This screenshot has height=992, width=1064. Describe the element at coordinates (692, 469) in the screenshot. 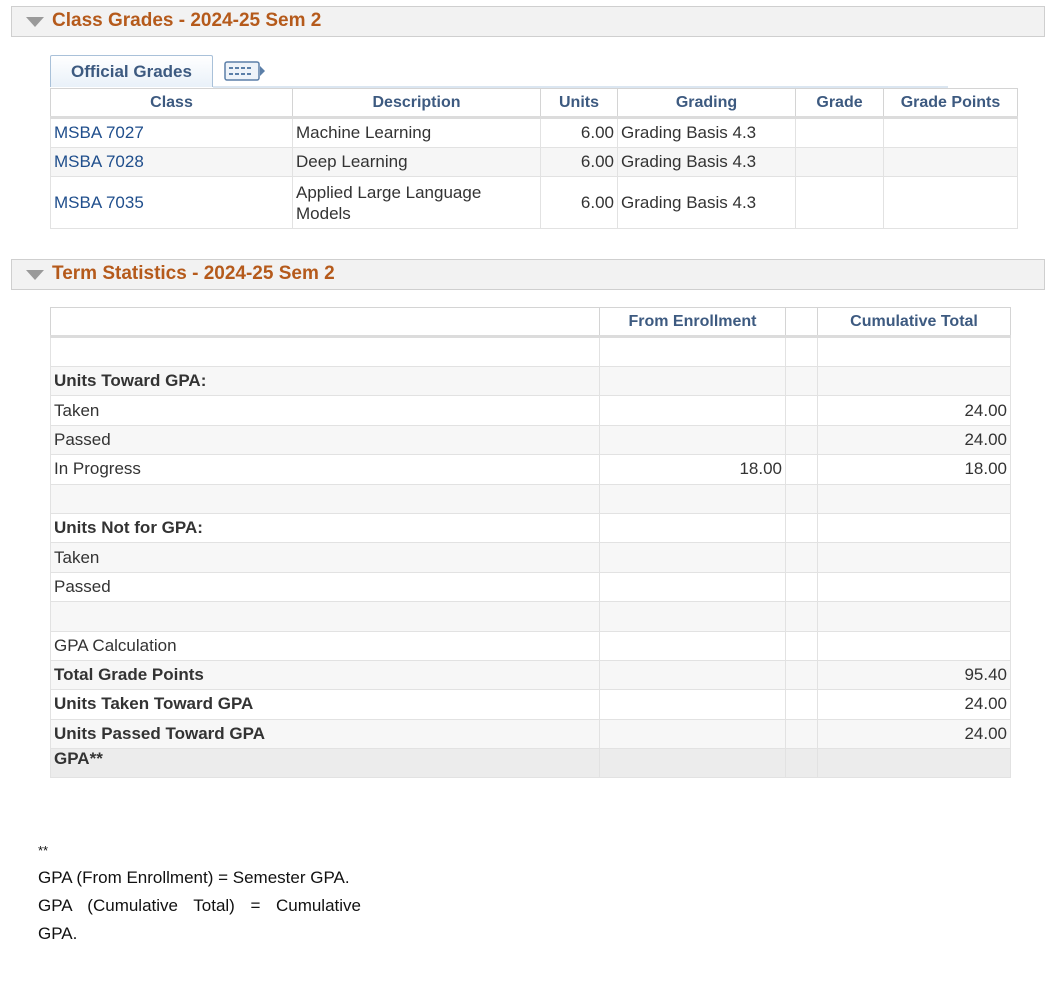

I see `from-enrollment-value: 18.00` at that location.